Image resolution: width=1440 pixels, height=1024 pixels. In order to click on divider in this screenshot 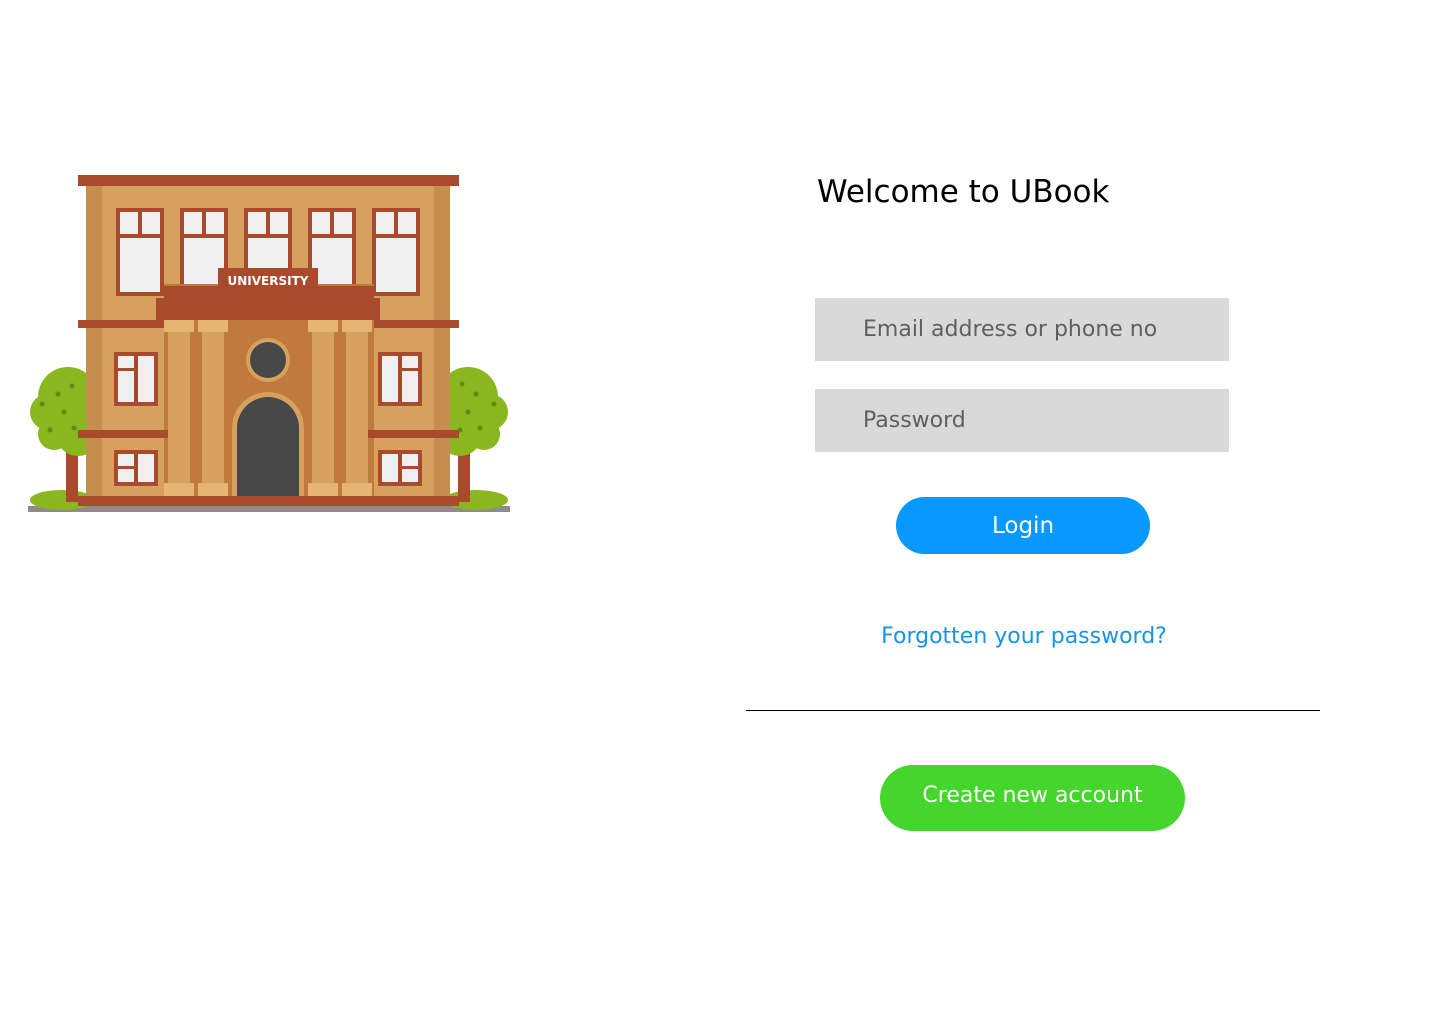, I will do `click(1033, 710)`.